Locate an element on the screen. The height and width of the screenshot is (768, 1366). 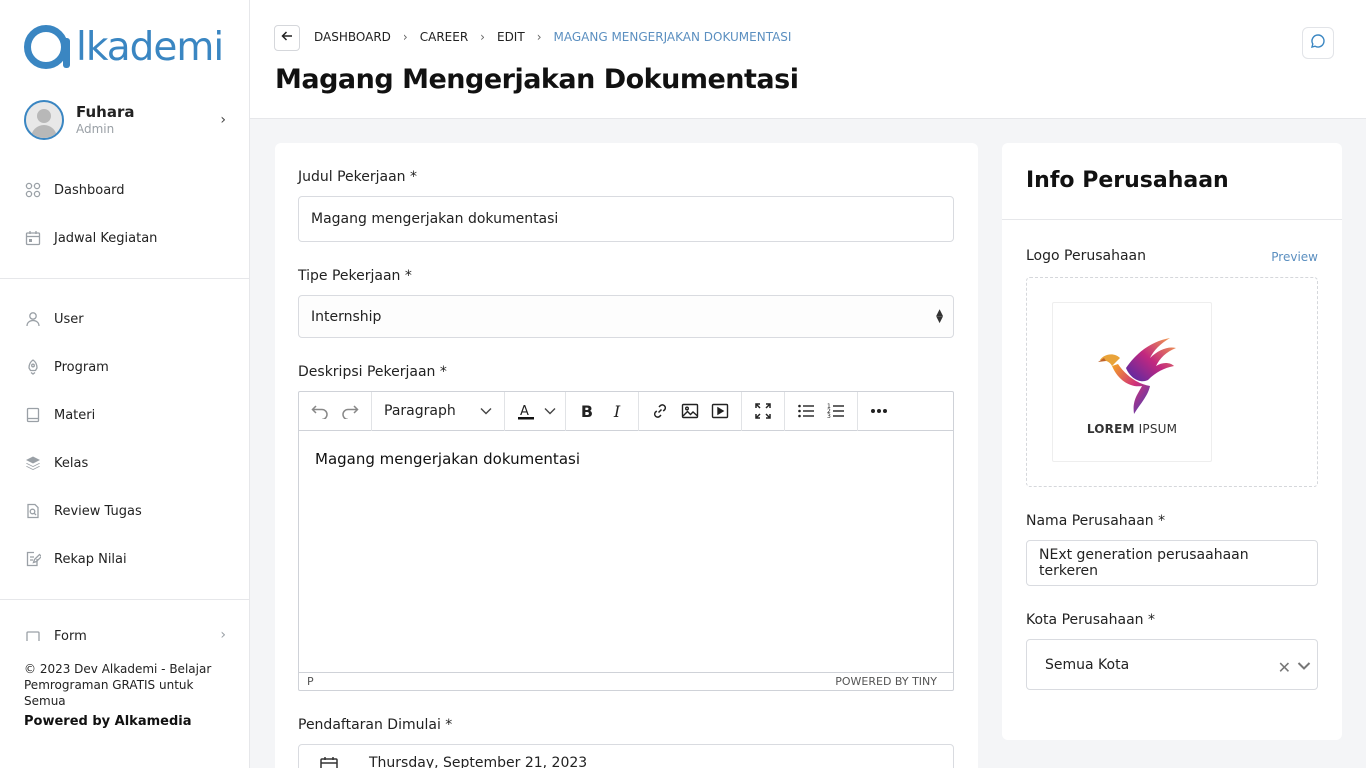
svg-text: A is located at coordinates (524, 411).